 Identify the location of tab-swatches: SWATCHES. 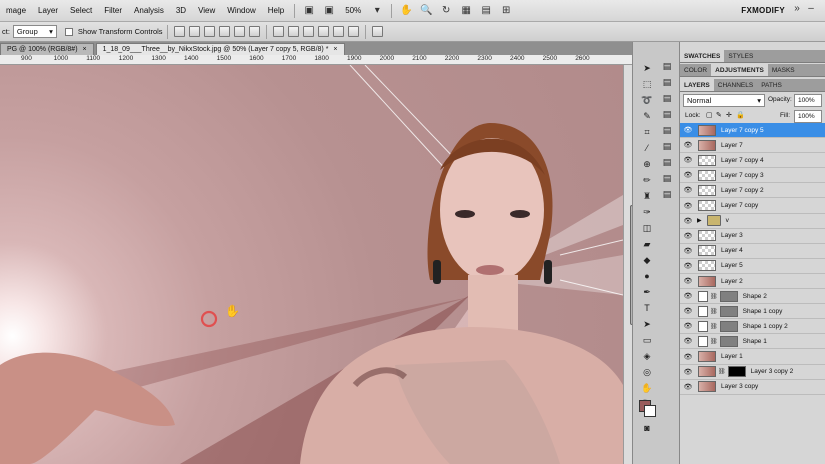
(702, 56).